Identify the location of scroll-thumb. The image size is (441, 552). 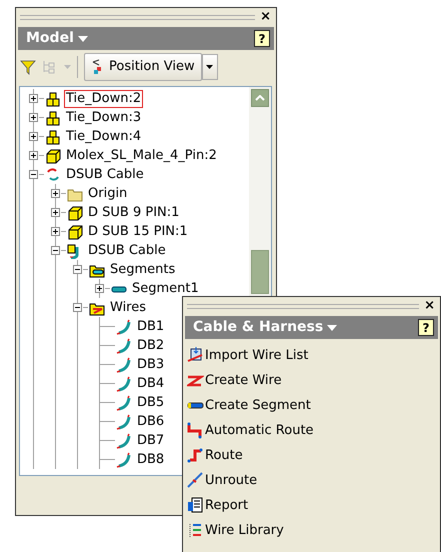
(260, 272).